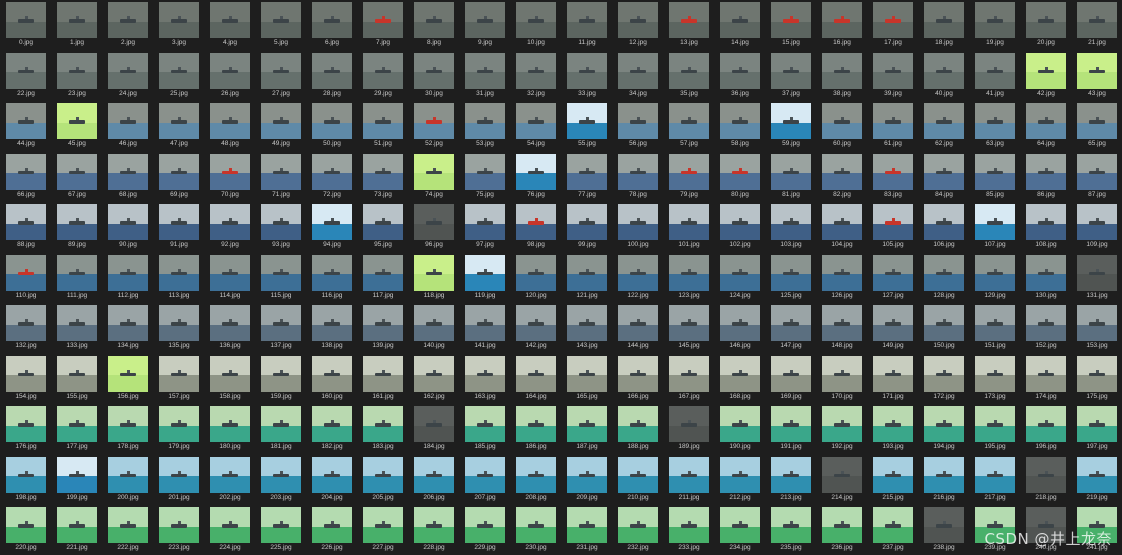 Image resolution: width=1122 pixels, height=555 pixels. Describe the element at coordinates (280, 480) in the screenshot. I see `file-thumbnail: 203.jpg` at that location.